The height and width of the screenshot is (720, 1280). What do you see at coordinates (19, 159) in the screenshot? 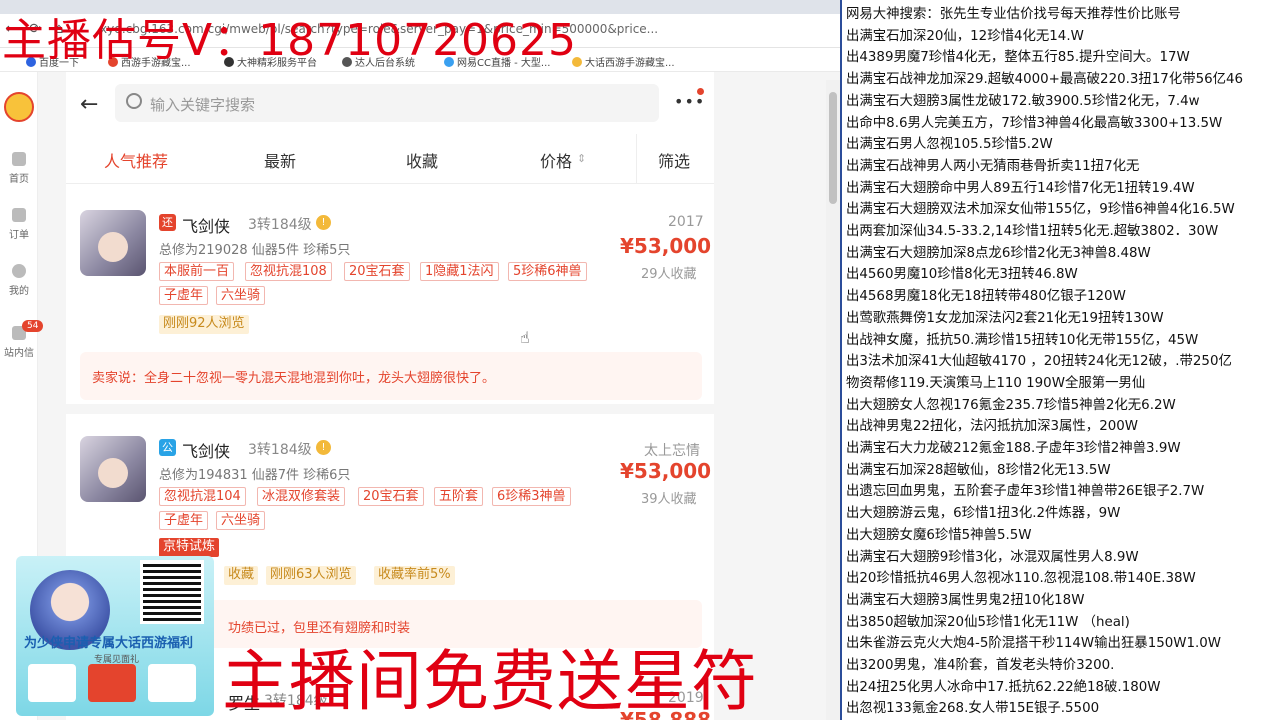
I see `home-icon` at bounding box center [19, 159].